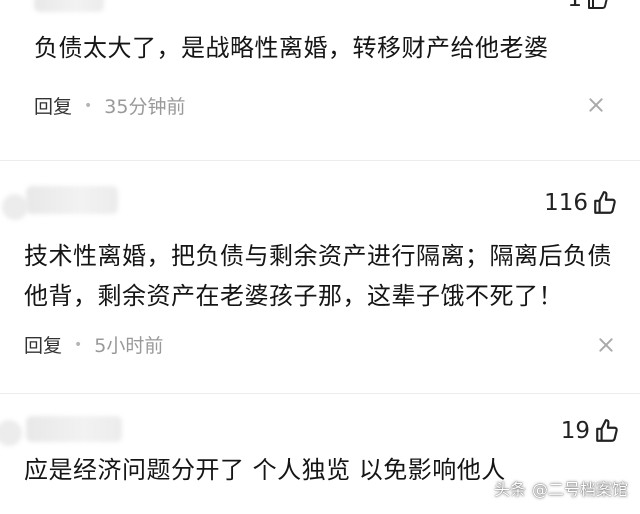 This screenshot has width=640, height=514. What do you see at coordinates (129, 346) in the screenshot?
I see `comment-time: 5小时前` at bounding box center [129, 346].